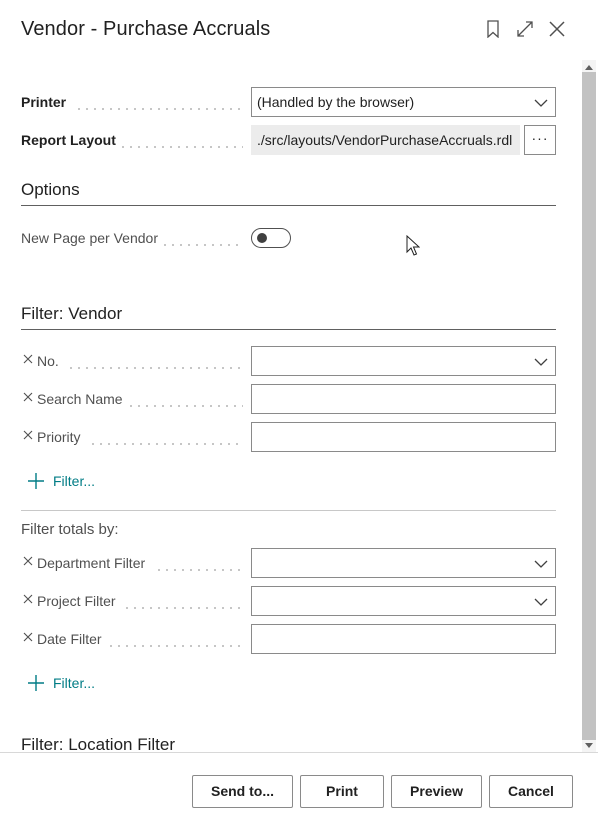  I want to click on dialog-footer: Send to... Print Preview Cancel, so click(299, 791).